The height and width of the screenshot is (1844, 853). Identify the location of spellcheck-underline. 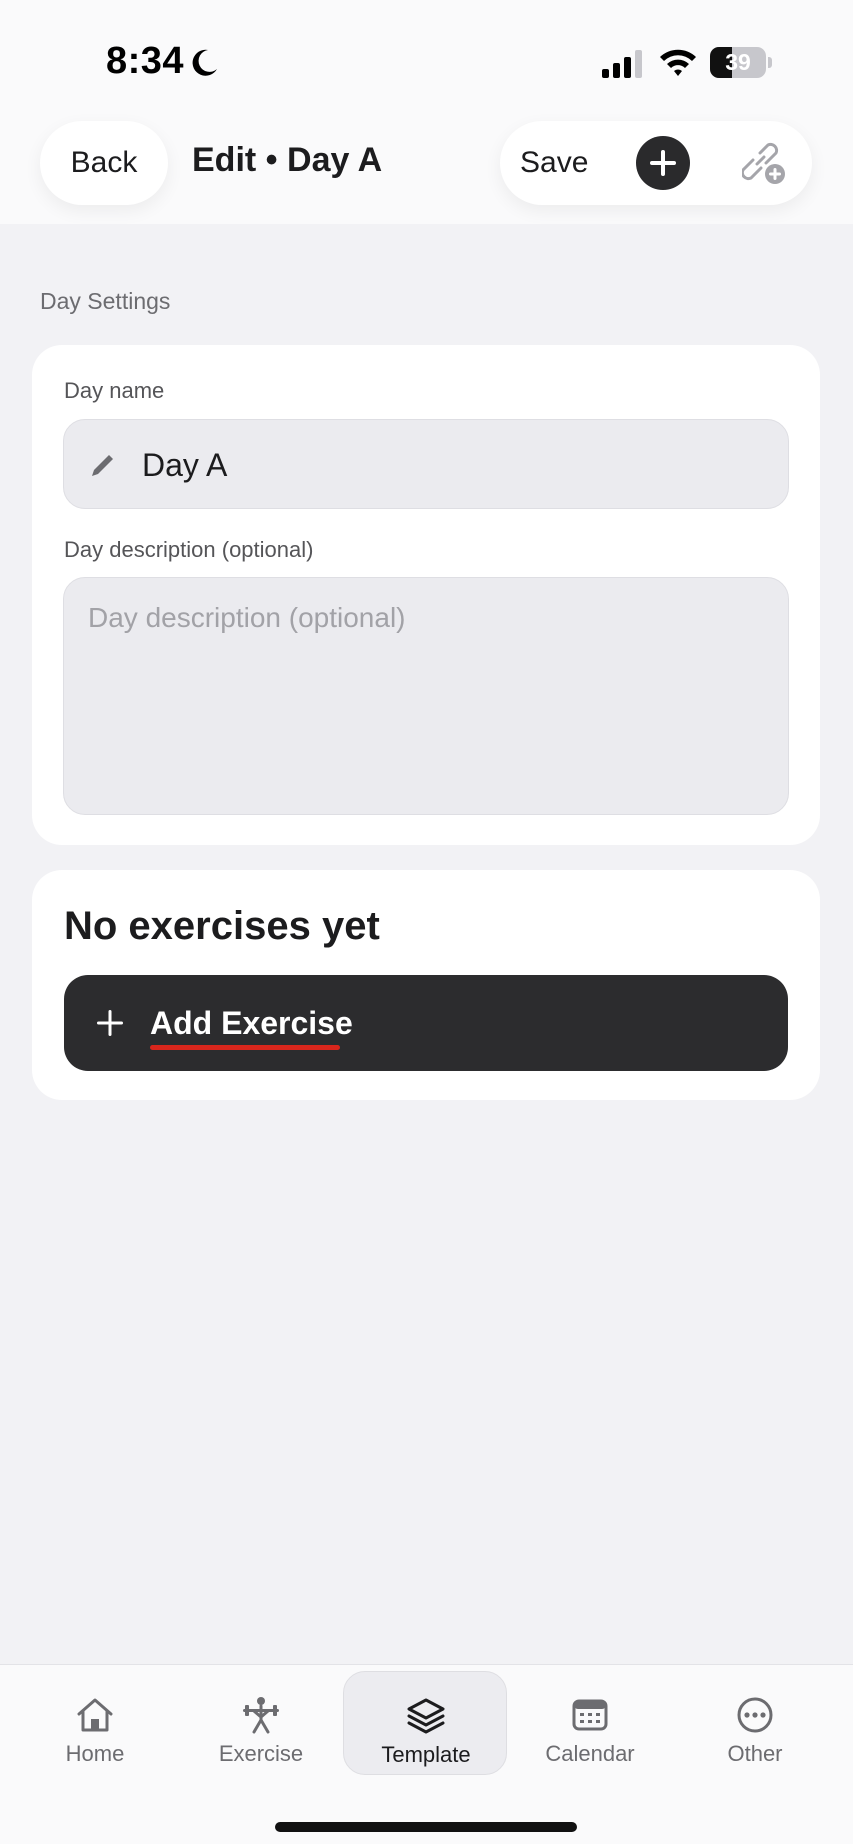
(245, 1047).